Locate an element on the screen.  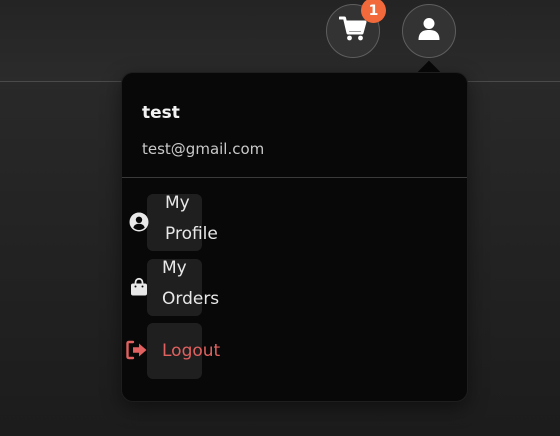
user-name: test is located at coordinates (161, 113).